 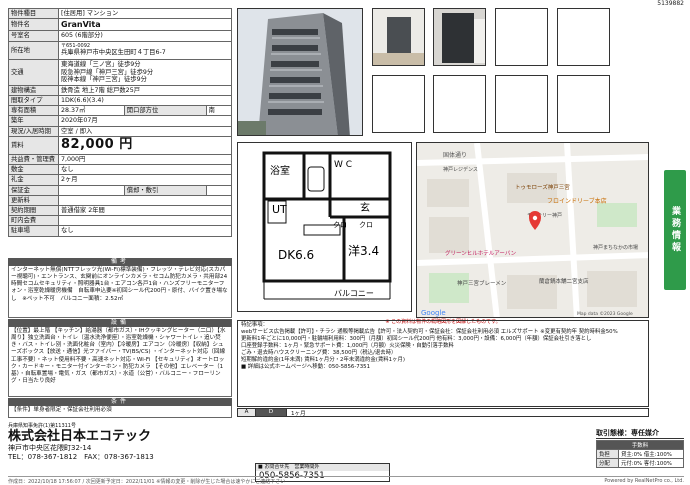 What do you see at coordinates (33, 221) in the screenshot?
I see `insurance-label: 町内会費` at bounding box center [33, 221].